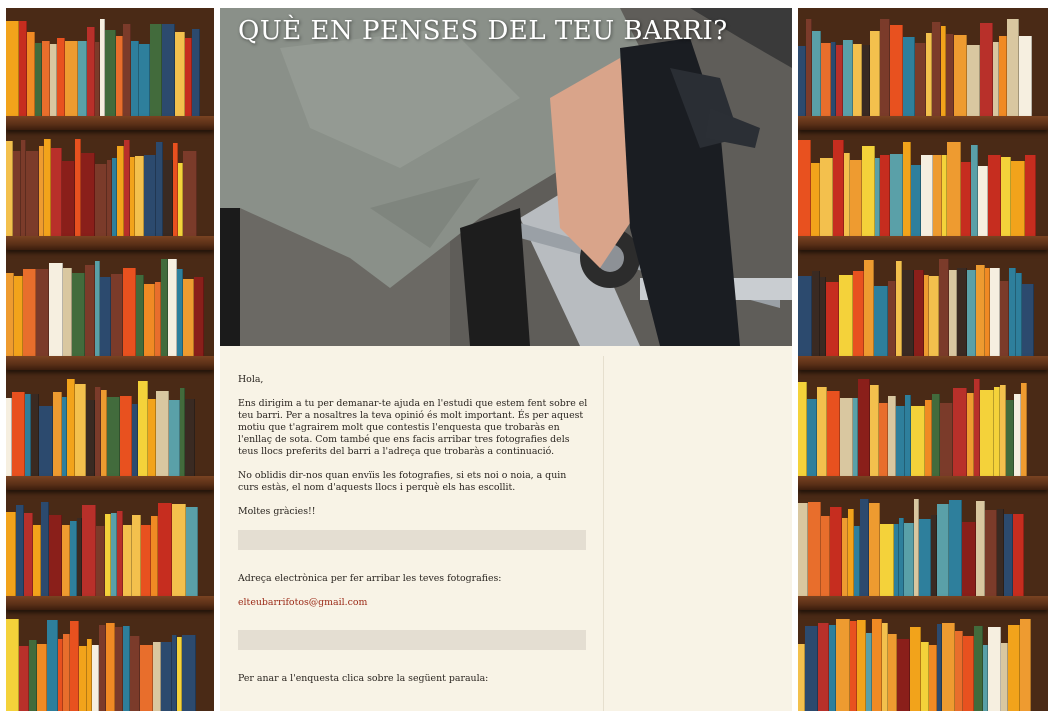 The height and width of the screenshot is (711, 1054). I want to click on column-divider, so click(603, 533).